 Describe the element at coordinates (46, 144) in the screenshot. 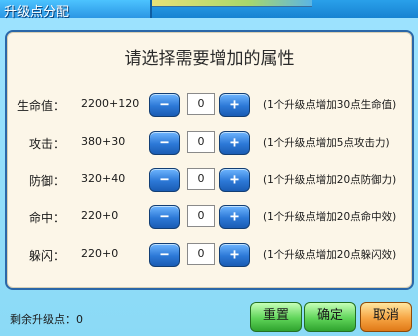

I see `attribute-label: 攻击：` at that location.